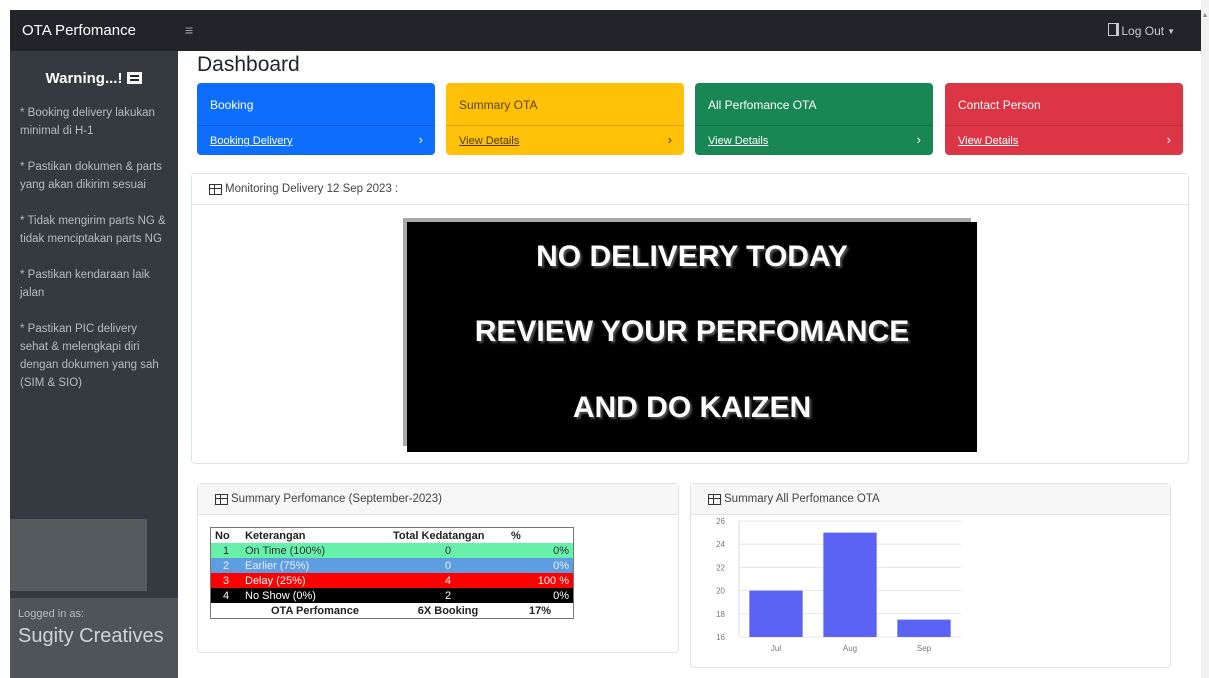  Describe the element at coordinates (251, 141) in the screenshot. I see `booking-delivery-link: Booking Delivery` at that location.